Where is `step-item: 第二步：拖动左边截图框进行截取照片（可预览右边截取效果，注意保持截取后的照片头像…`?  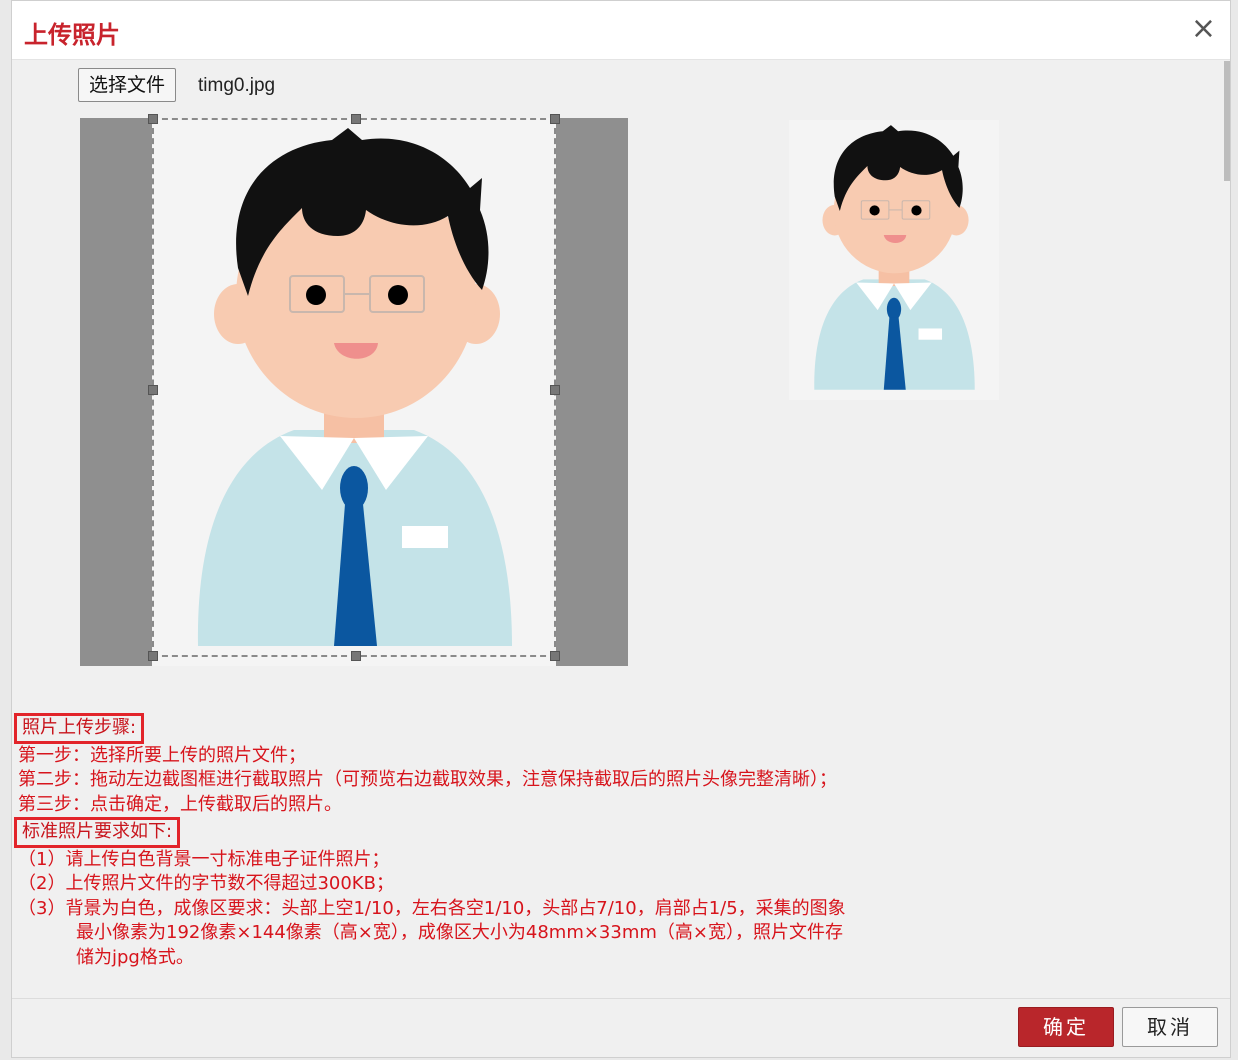
step-item: 第二步：拖动左边截图框进行截取照片（可预览右边截取效果，注意保持截取后的照片头像… is located at coordinates (427, 779).